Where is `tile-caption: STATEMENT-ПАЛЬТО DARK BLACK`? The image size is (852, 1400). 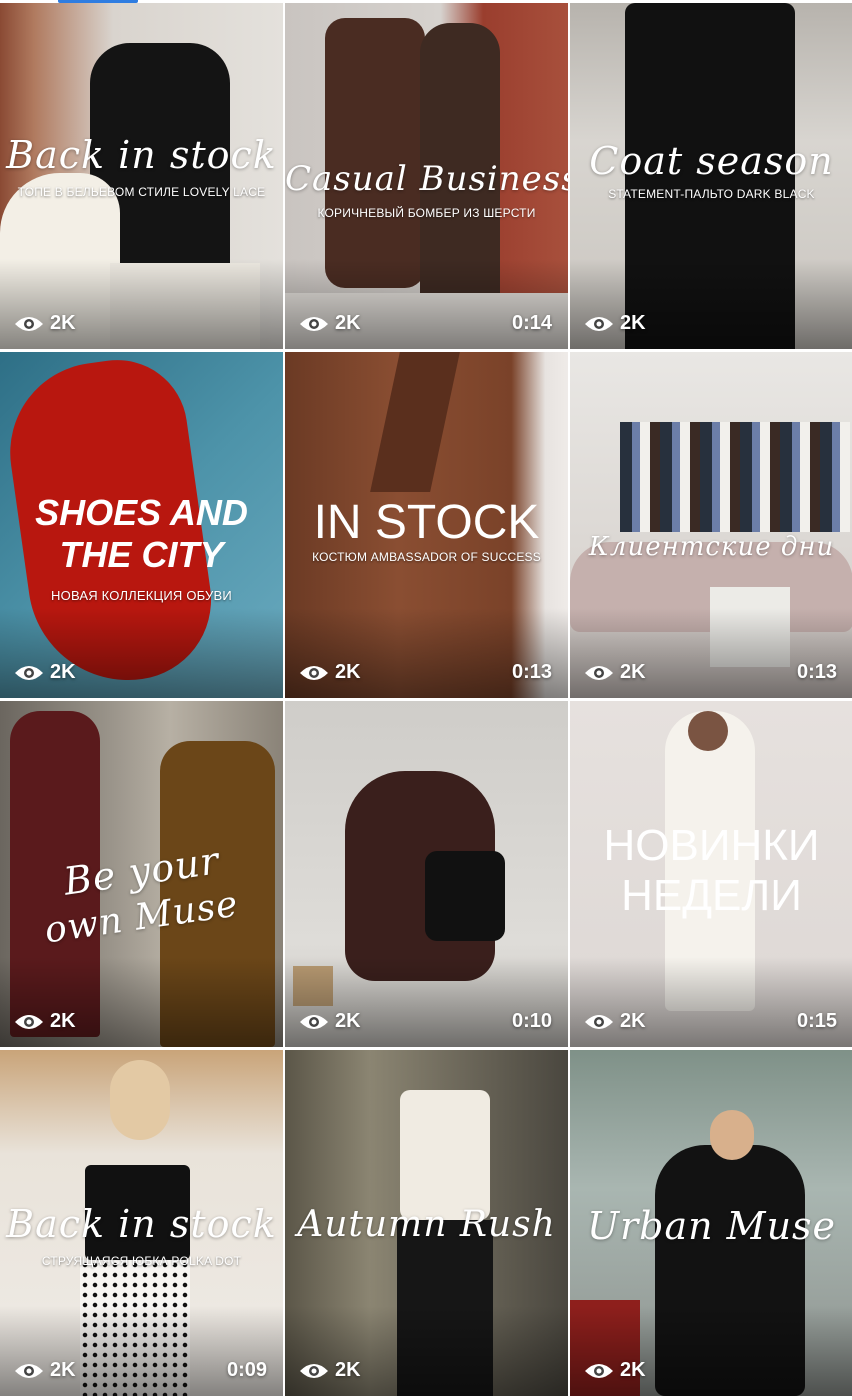 tile-caption: STATEMENT-ПАЛЬТО DARK BLACK is located at coordinates (711, 194).